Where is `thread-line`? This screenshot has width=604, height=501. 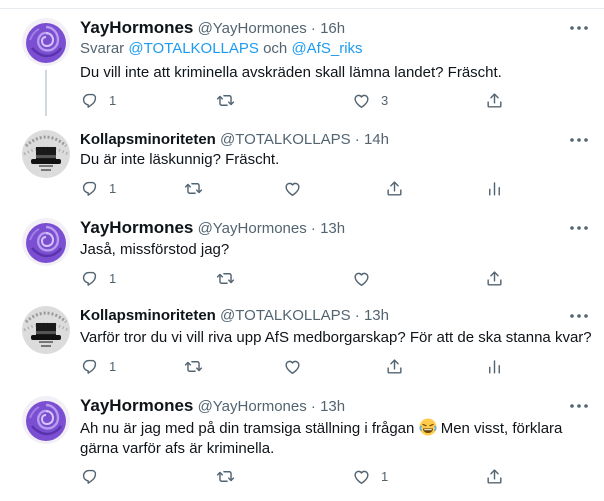
thread-line is located at coordinates (46, 93).